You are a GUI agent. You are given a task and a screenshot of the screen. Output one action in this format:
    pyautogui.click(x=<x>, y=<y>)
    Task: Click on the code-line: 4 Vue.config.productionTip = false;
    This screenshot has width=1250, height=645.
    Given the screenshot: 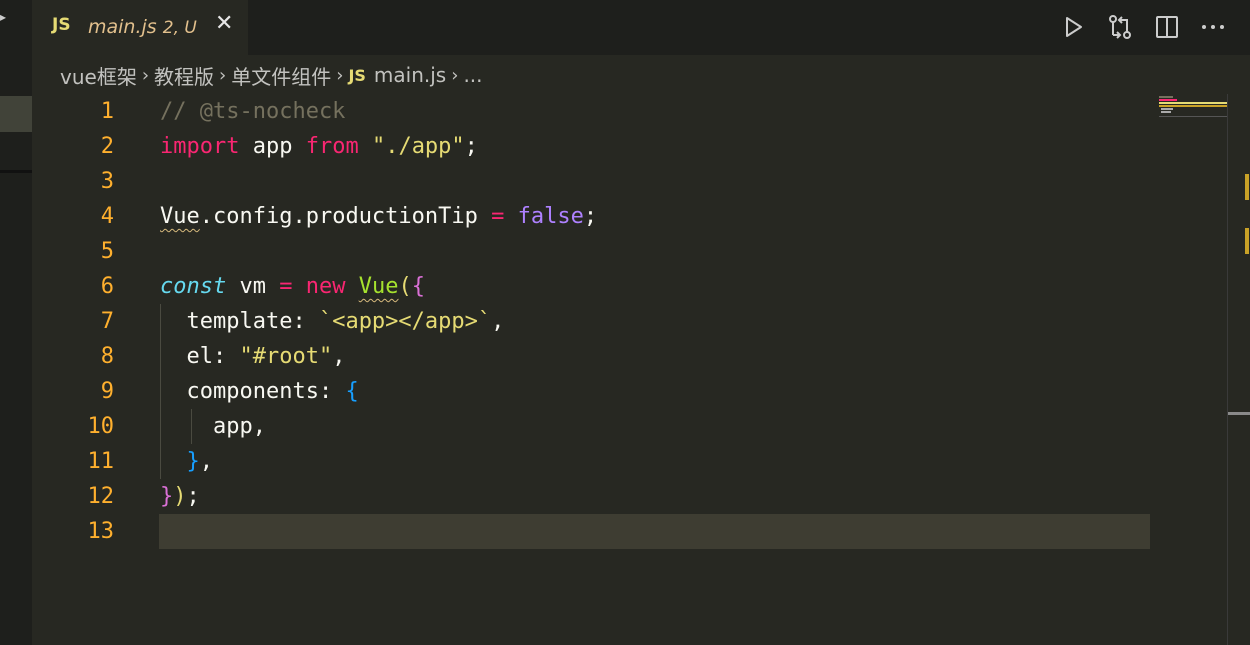 What is the action you would take?
    pyautogui.click(x=607, y=216)
    